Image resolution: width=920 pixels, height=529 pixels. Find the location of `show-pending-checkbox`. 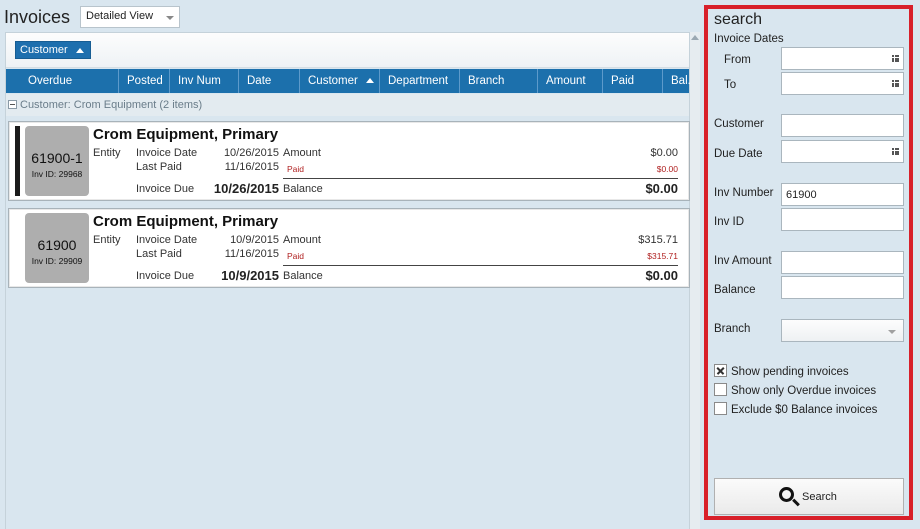

show-pending-checkbox is located at coordinates (720, 370).